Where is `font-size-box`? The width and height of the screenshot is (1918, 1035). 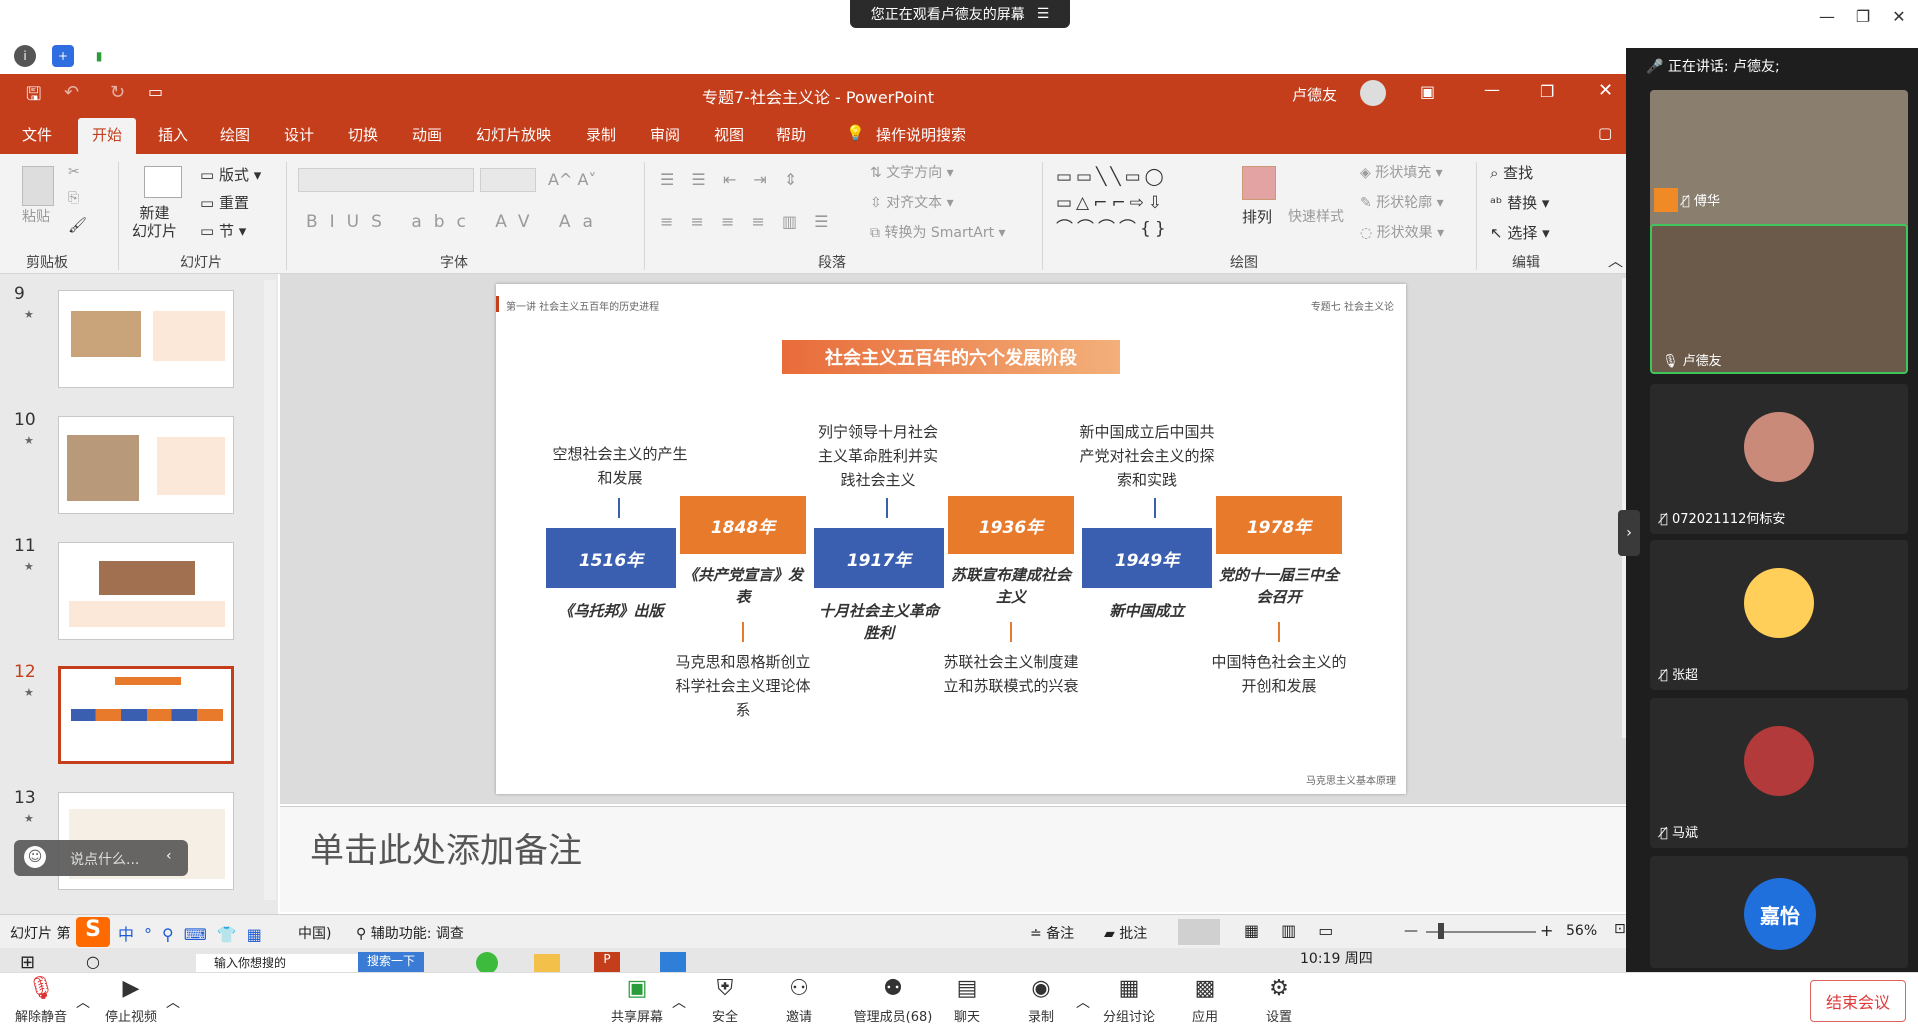
font-size-box is located at coordinates (508, 180).